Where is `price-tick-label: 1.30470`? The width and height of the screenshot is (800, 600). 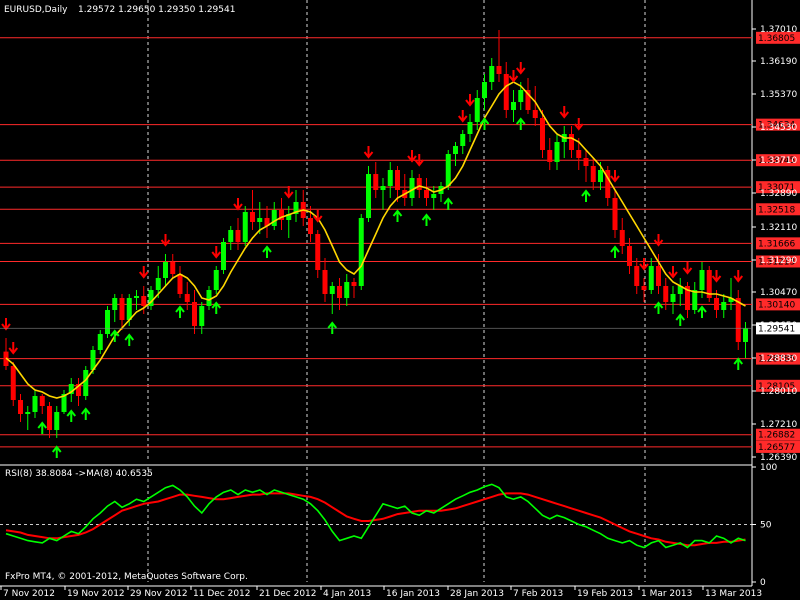 price-tick-label: 1.30470 is located at coordinates (778, 293).